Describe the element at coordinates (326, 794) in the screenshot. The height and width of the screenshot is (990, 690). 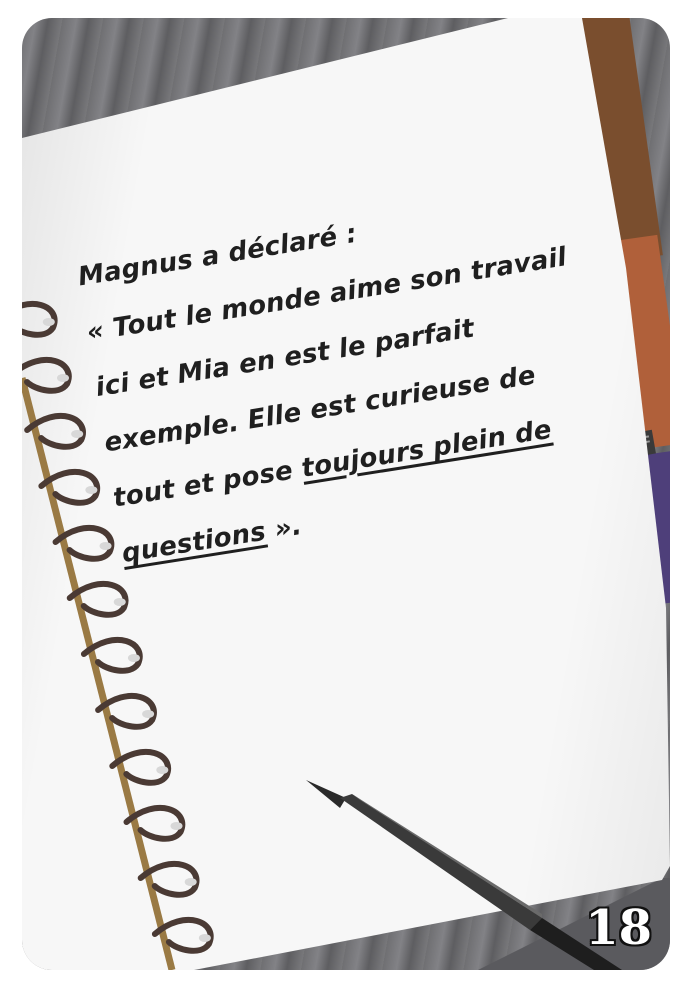
I see `pen-tip` at that location.